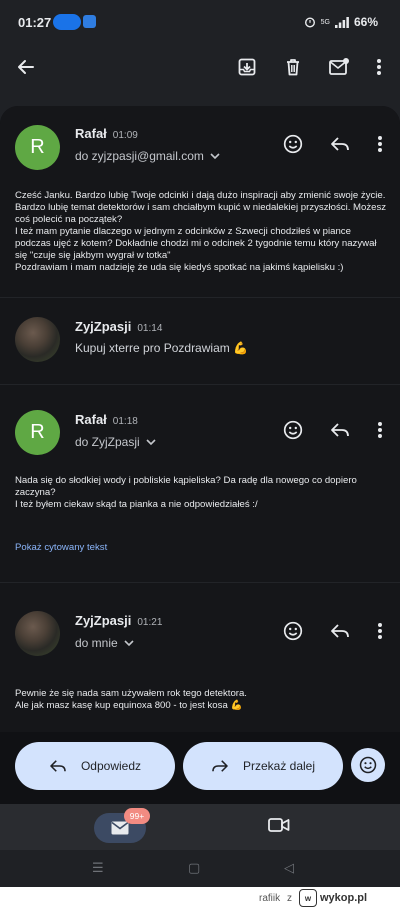 The width and height of the screenshot is (400, 911). What do you see at coordinates (120, 828) in the screenshot?
I see `mail-icon` at bounding box center [120, 828].